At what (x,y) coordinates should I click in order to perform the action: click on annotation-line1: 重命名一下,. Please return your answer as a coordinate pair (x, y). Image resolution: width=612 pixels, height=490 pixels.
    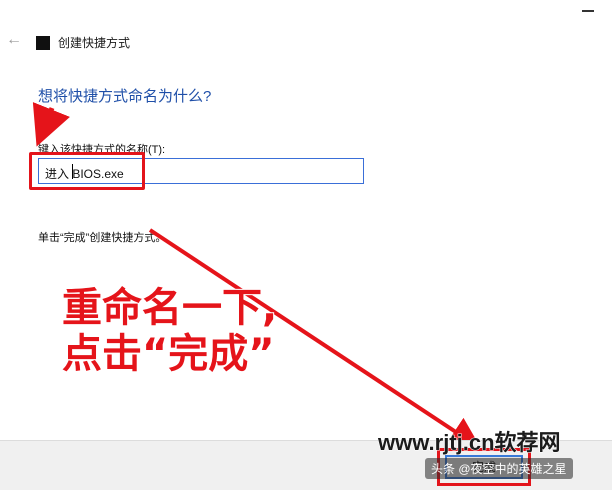
    Looking at the image, I should click on (169, 308).